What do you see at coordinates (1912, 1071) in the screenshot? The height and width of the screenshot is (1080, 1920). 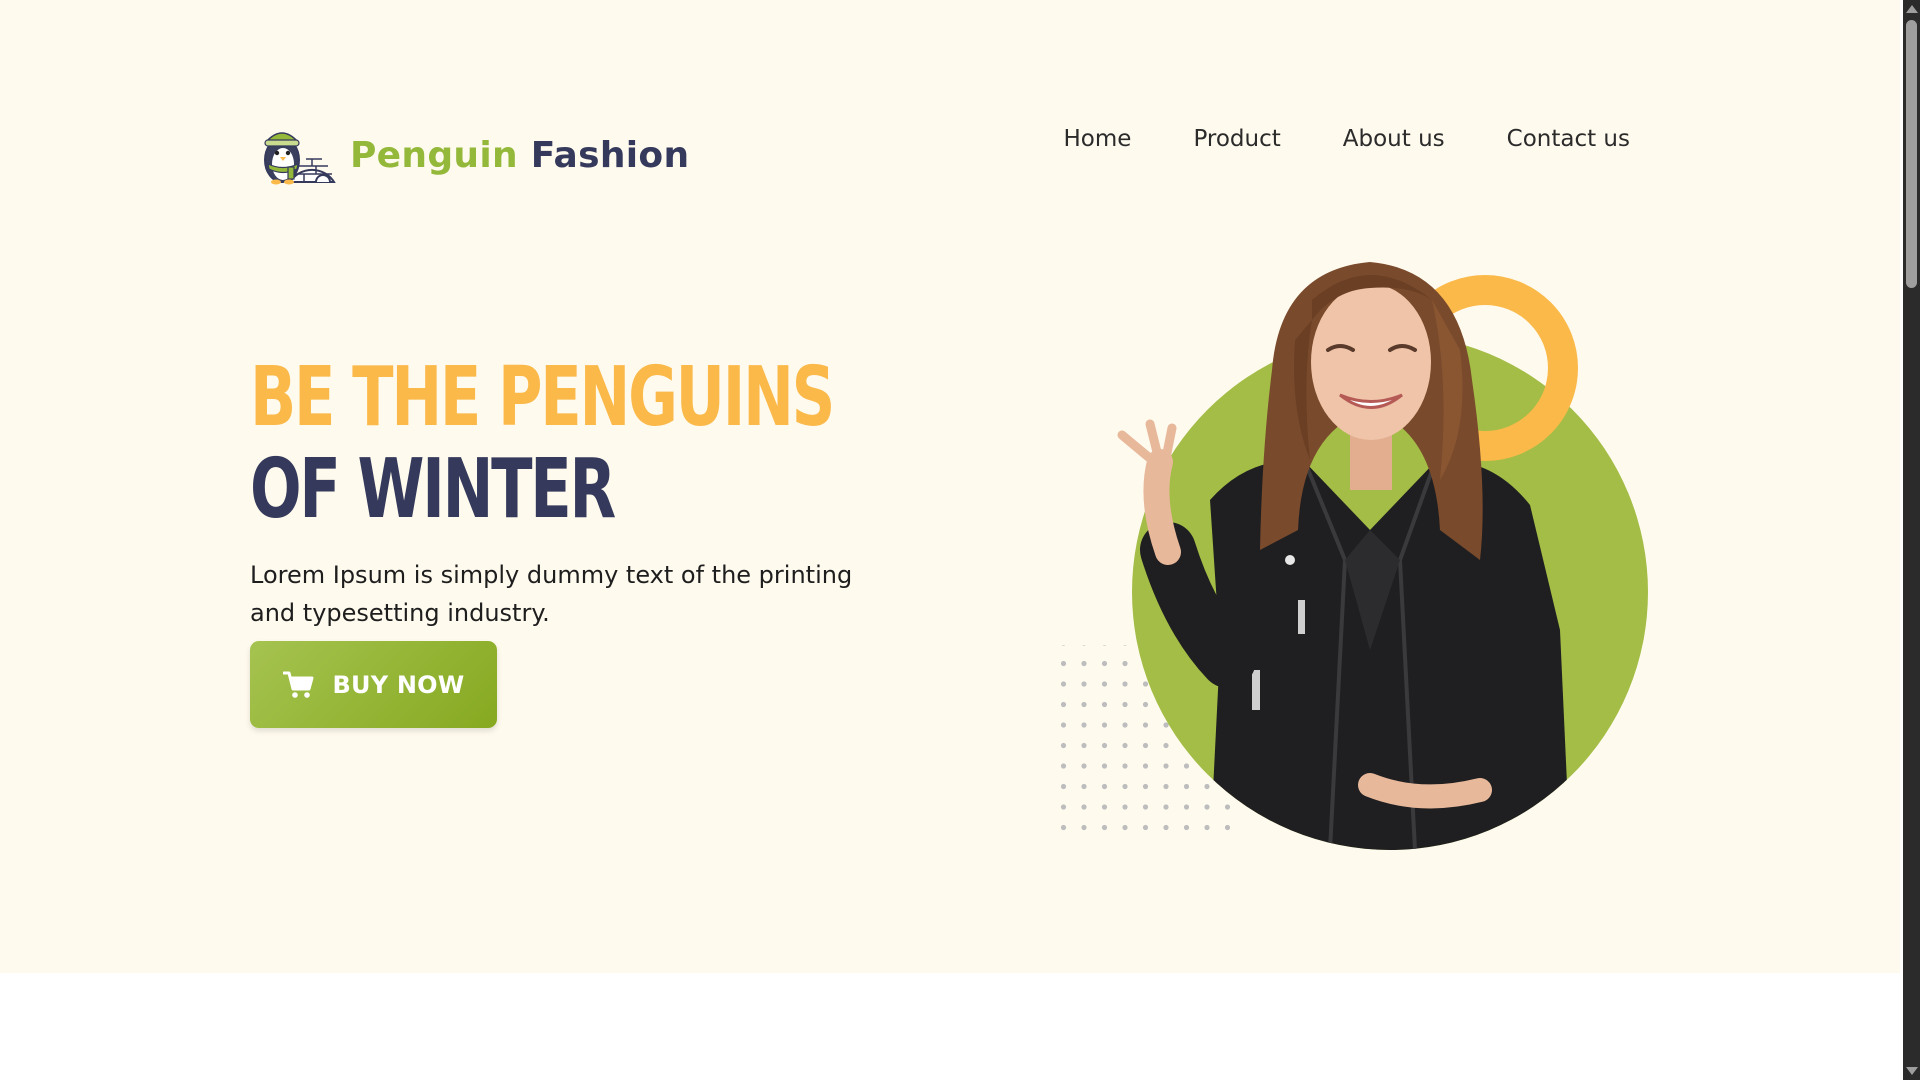 I see `scroll-down-arrow-icon` at bounding box center [1912, 1071].